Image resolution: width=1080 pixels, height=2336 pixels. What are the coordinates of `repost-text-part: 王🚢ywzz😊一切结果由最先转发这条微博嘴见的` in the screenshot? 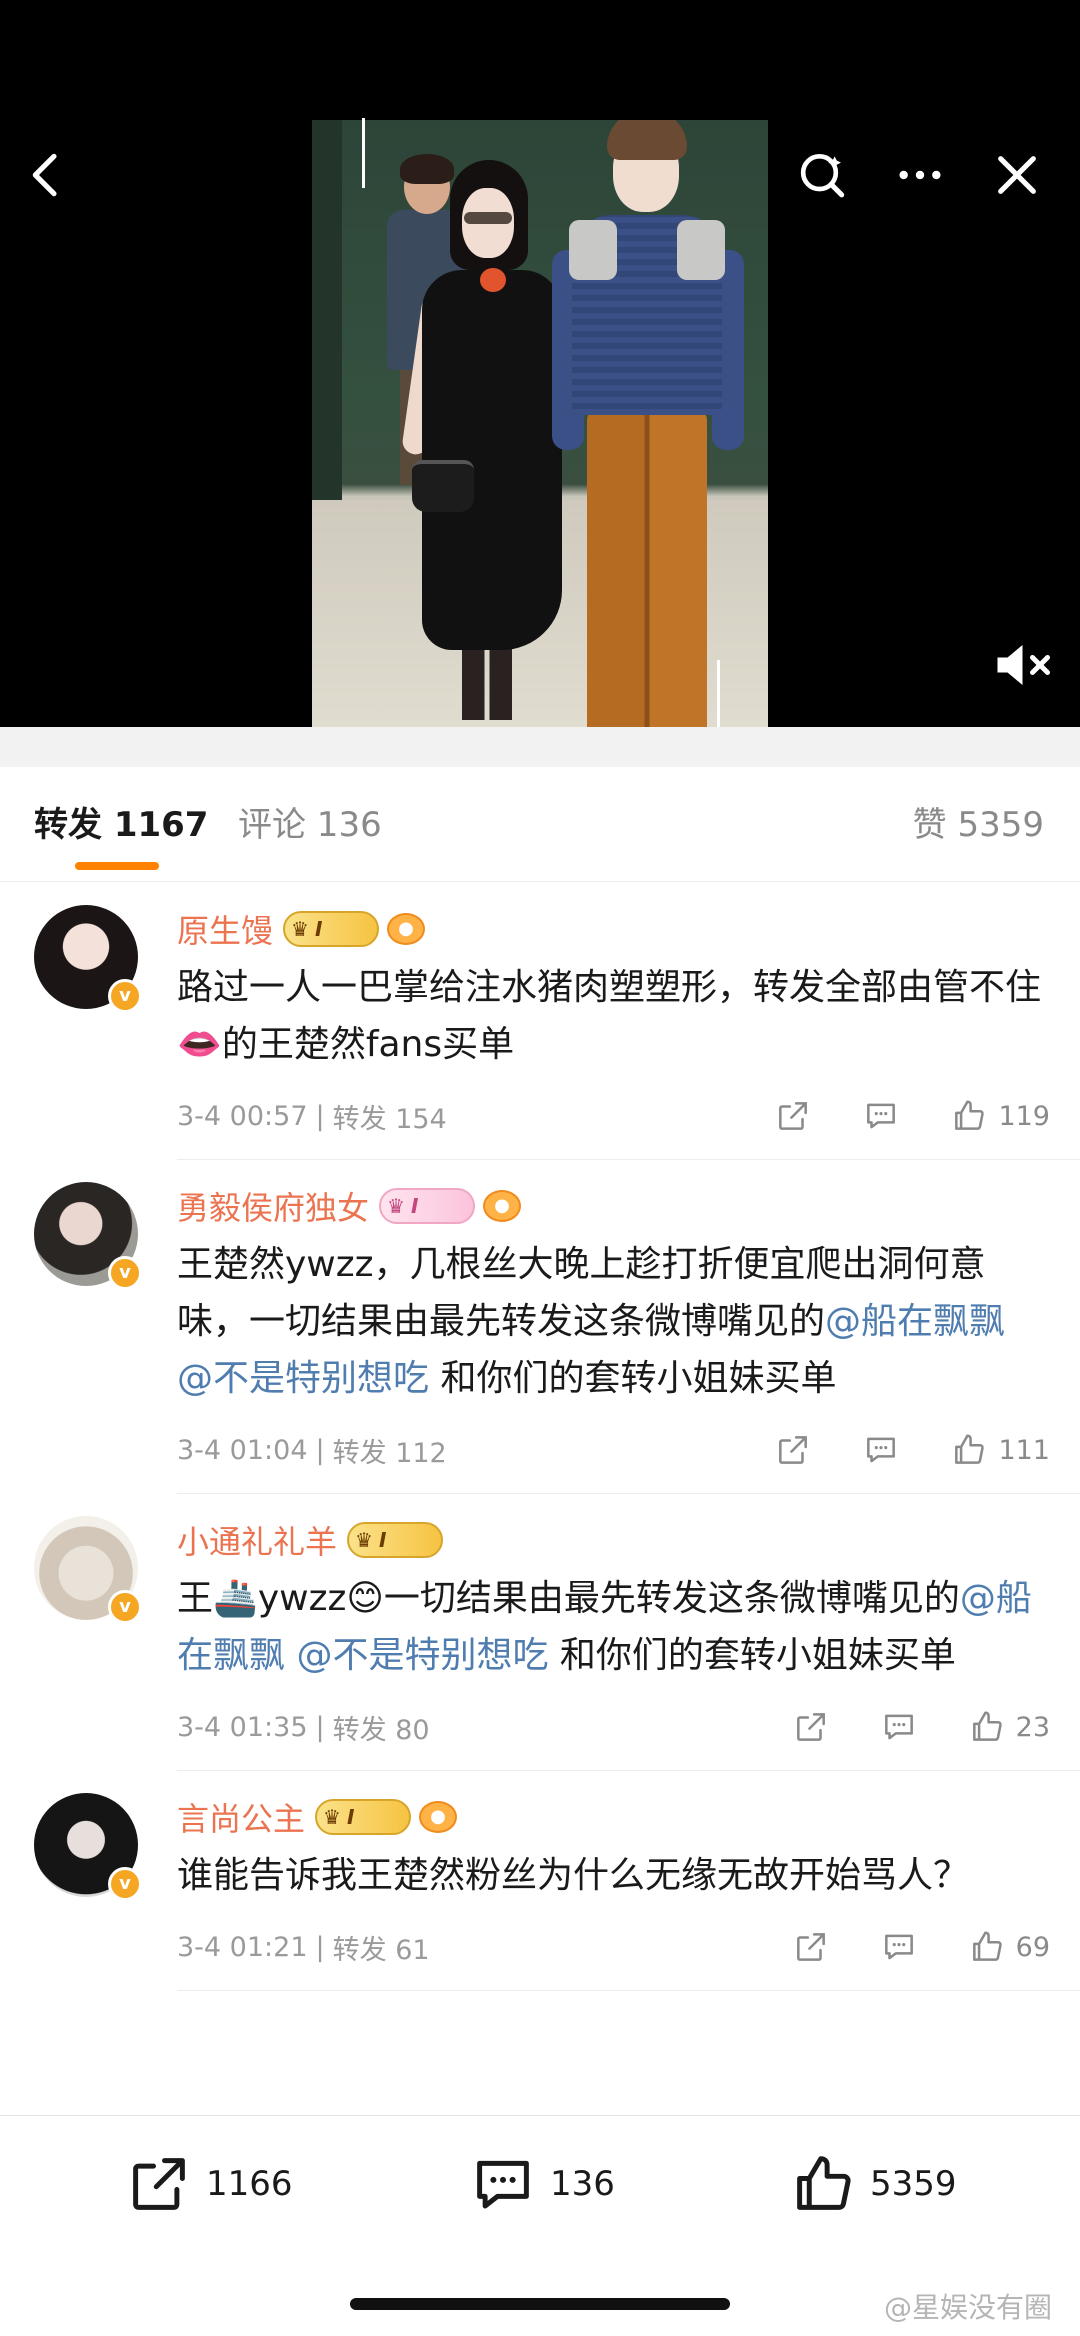 It's located at (568, 1598).